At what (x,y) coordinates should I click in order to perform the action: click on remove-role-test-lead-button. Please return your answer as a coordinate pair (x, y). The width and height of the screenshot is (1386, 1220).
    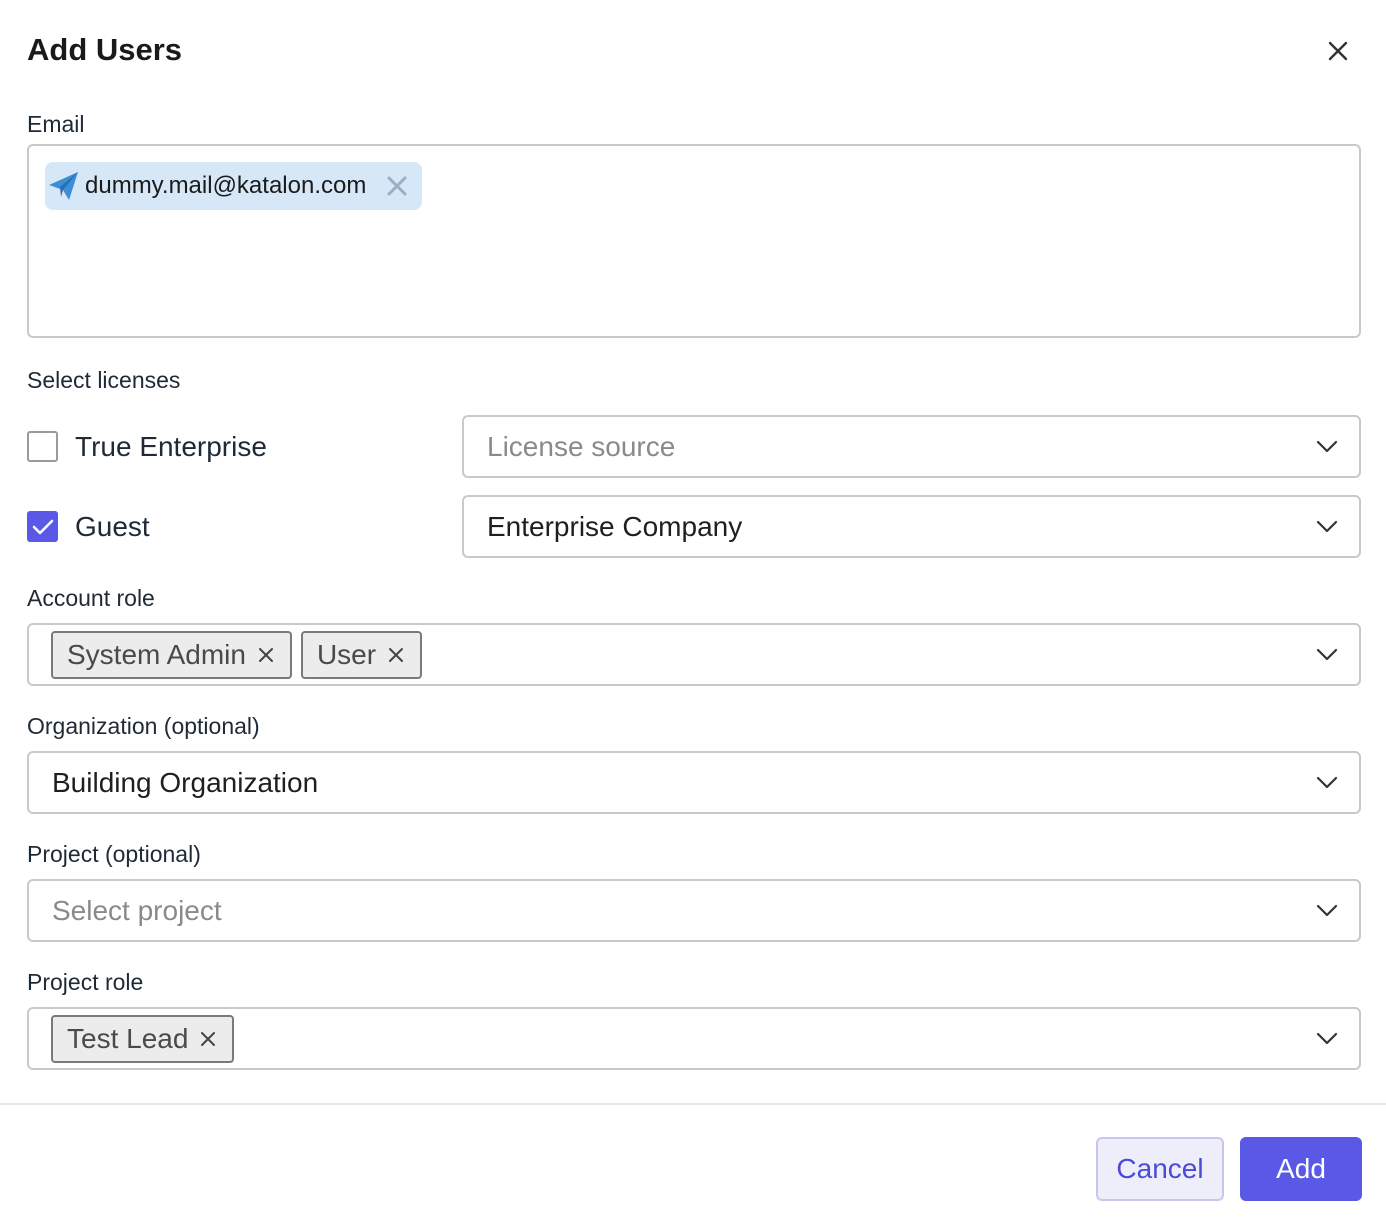
    Looking at the image, I should click on (208, 1039).